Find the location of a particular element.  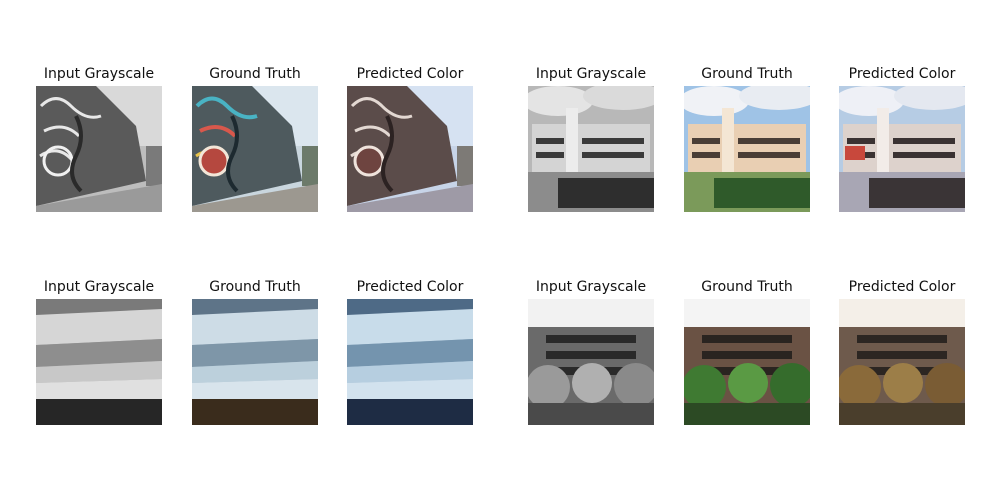

image-mural-ground-truth is located at coordinates (255, 149).